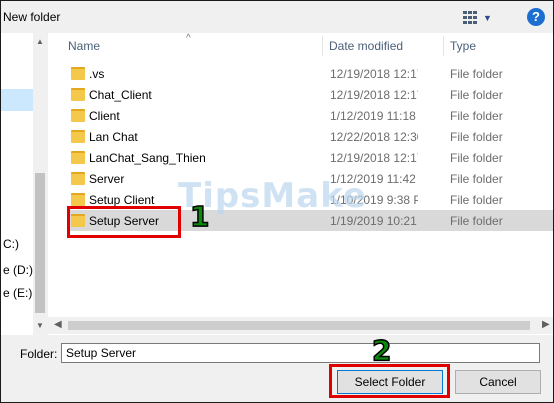  I want to click on navigation-pane: C:) e (D:) e (E:) ▲ ▼, so click(24, 184).